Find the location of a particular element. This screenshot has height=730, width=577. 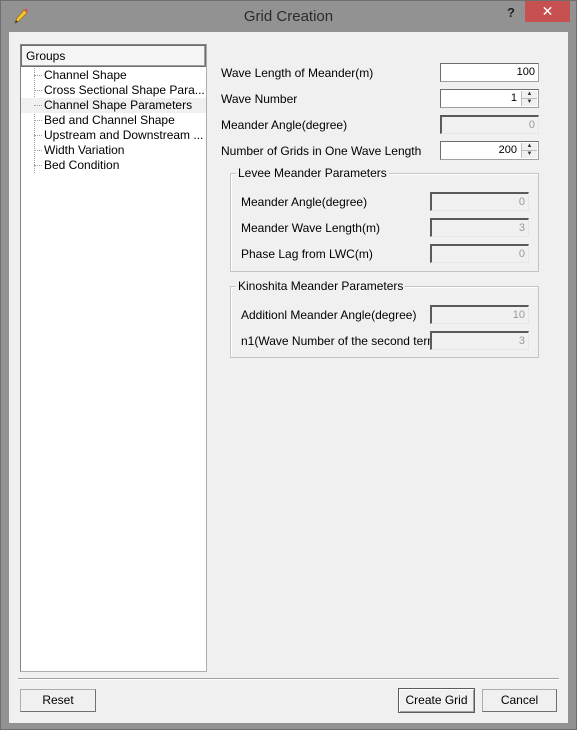

create-grid-button: Create Grid is located at coordinates (436, 700).